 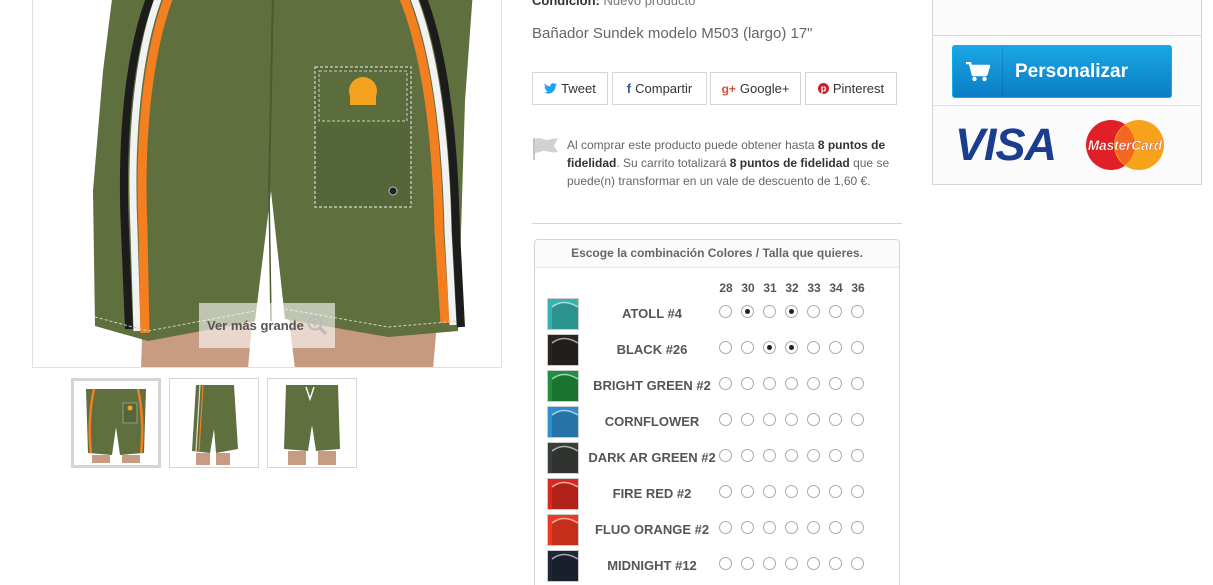 What do you see at coordinates (814, 288) in the screenshot?
I see `size-header-33: 33` at bounding box center [814, 288].